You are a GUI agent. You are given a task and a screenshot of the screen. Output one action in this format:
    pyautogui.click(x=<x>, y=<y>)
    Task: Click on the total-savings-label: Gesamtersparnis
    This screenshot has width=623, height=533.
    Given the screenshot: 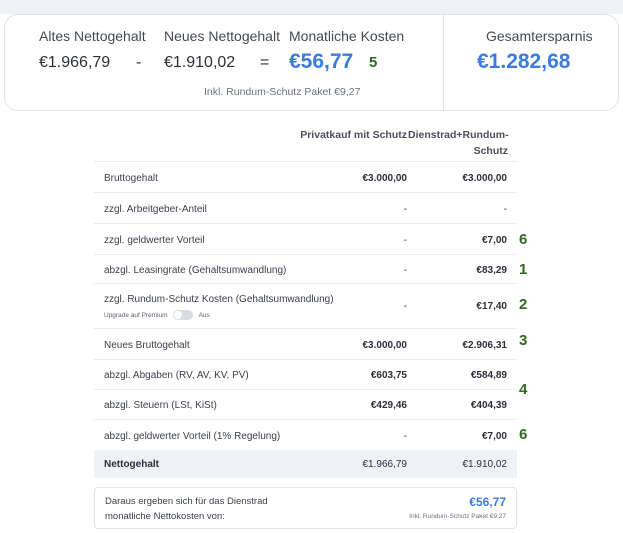 What is the action you would take?
    pyautogui.click(x=539, y=36)
    